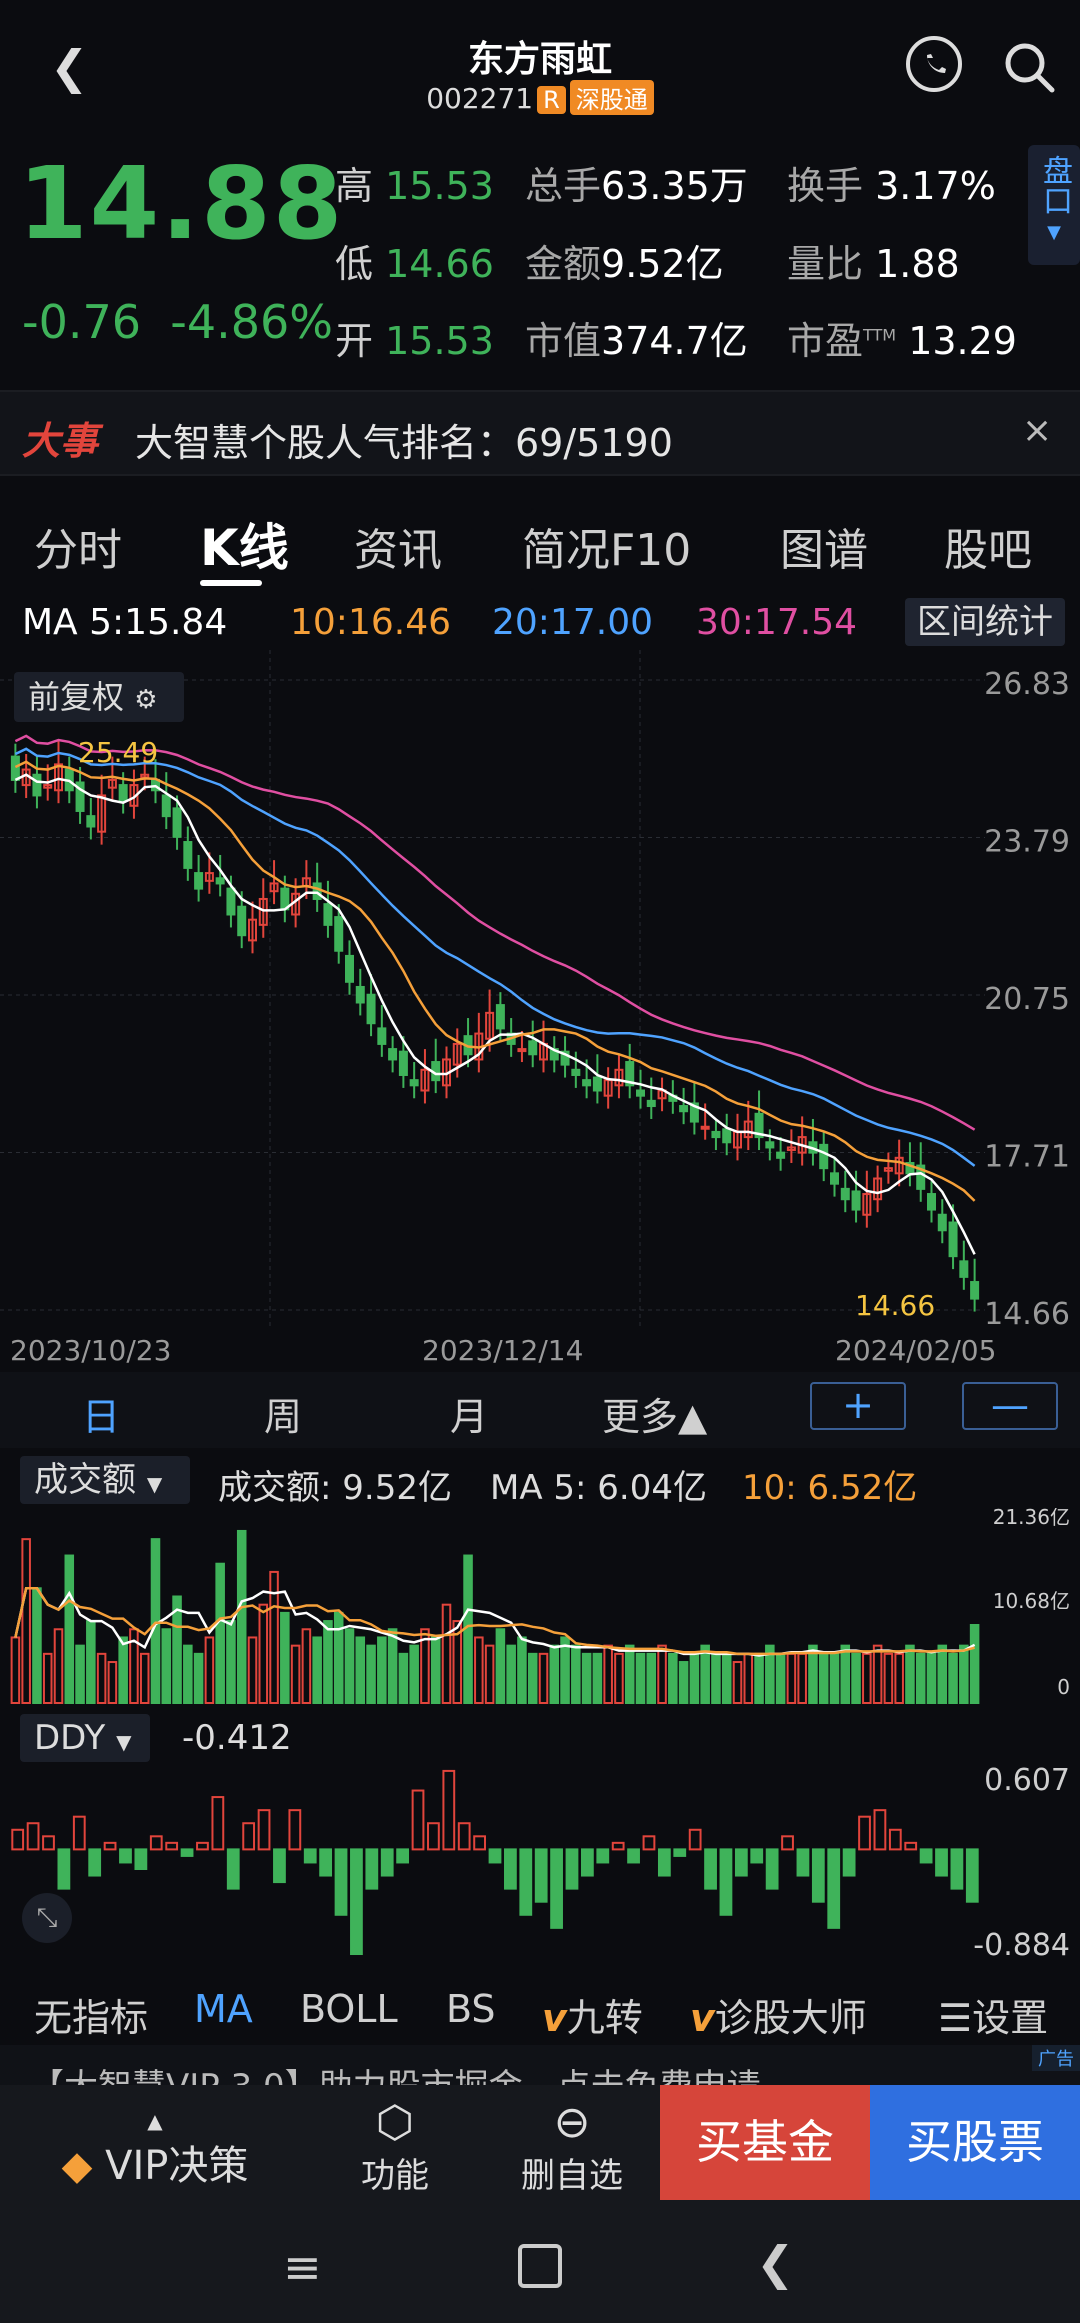 The width and height of the screenshot is (1080, 2323). I want to click on remove-watchlist-button: ⊖ 删自选, so click(572, 2147).